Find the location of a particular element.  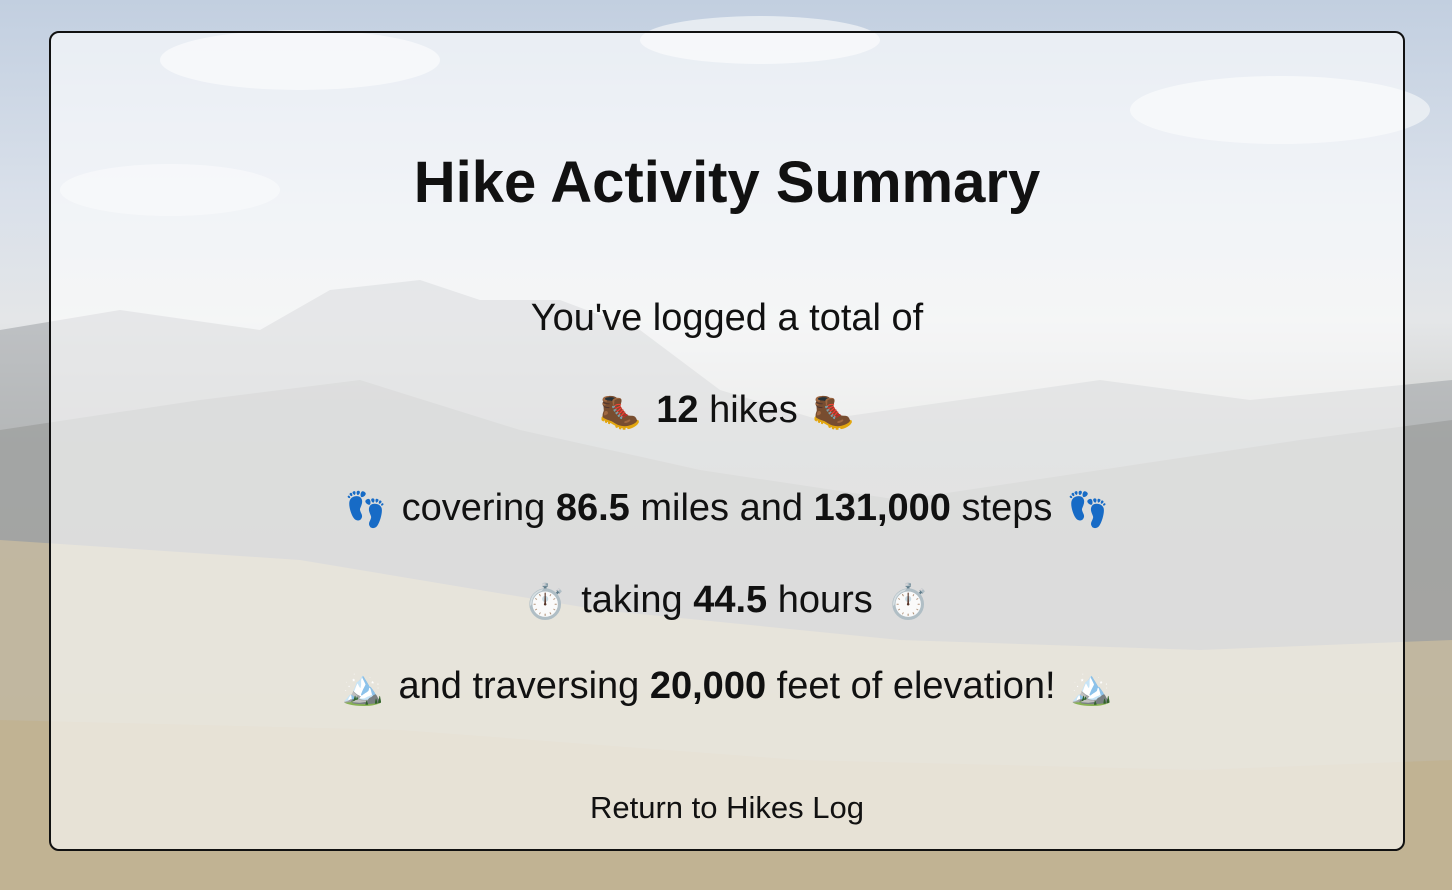

miles-value: 86.5 is located at coordinates (592, 508).